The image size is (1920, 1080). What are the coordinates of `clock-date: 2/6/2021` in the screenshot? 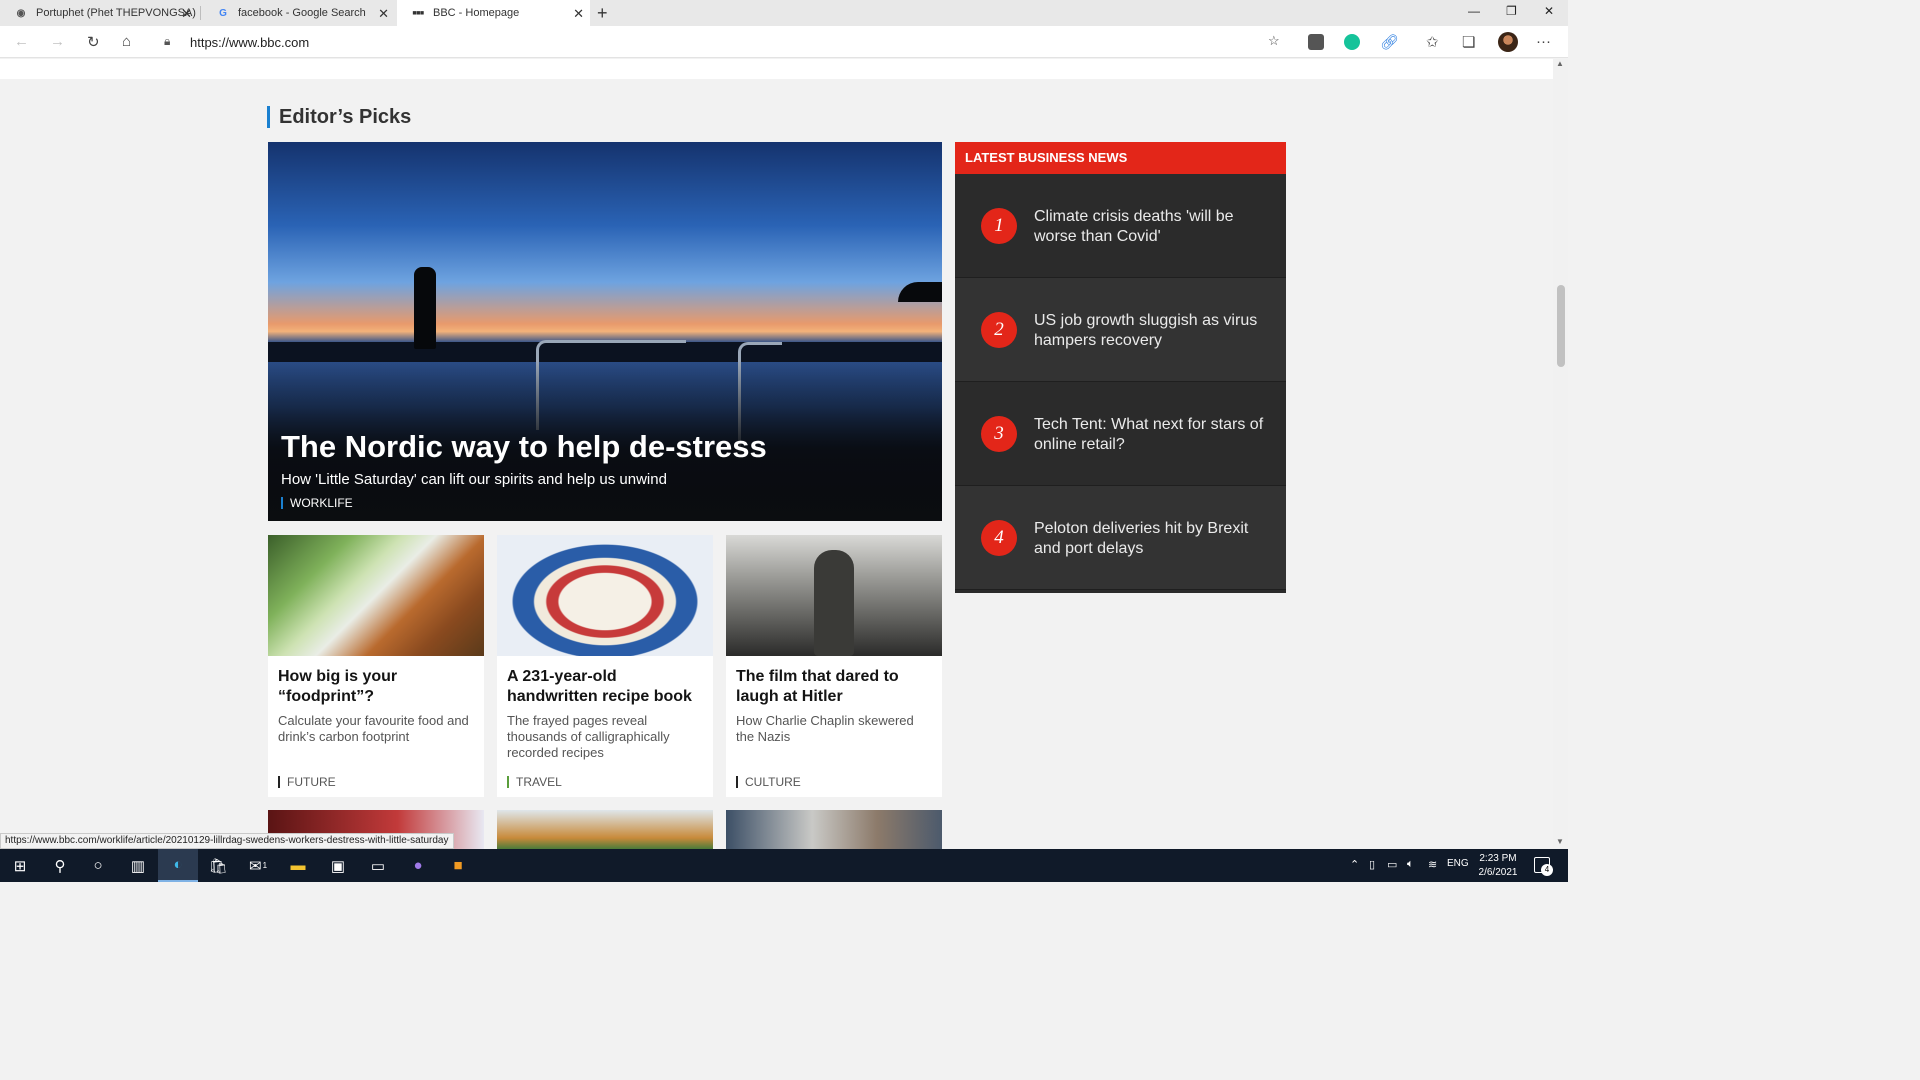 It's located at (1498, 872).